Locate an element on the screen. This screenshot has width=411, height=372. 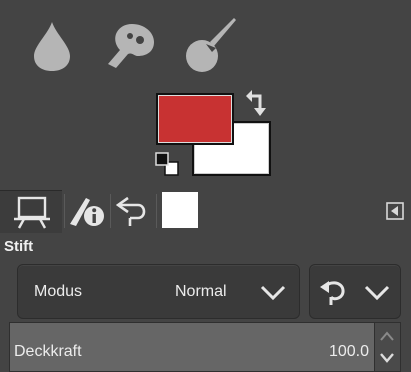
image-thumbnail is located at coordinates (180, 210).